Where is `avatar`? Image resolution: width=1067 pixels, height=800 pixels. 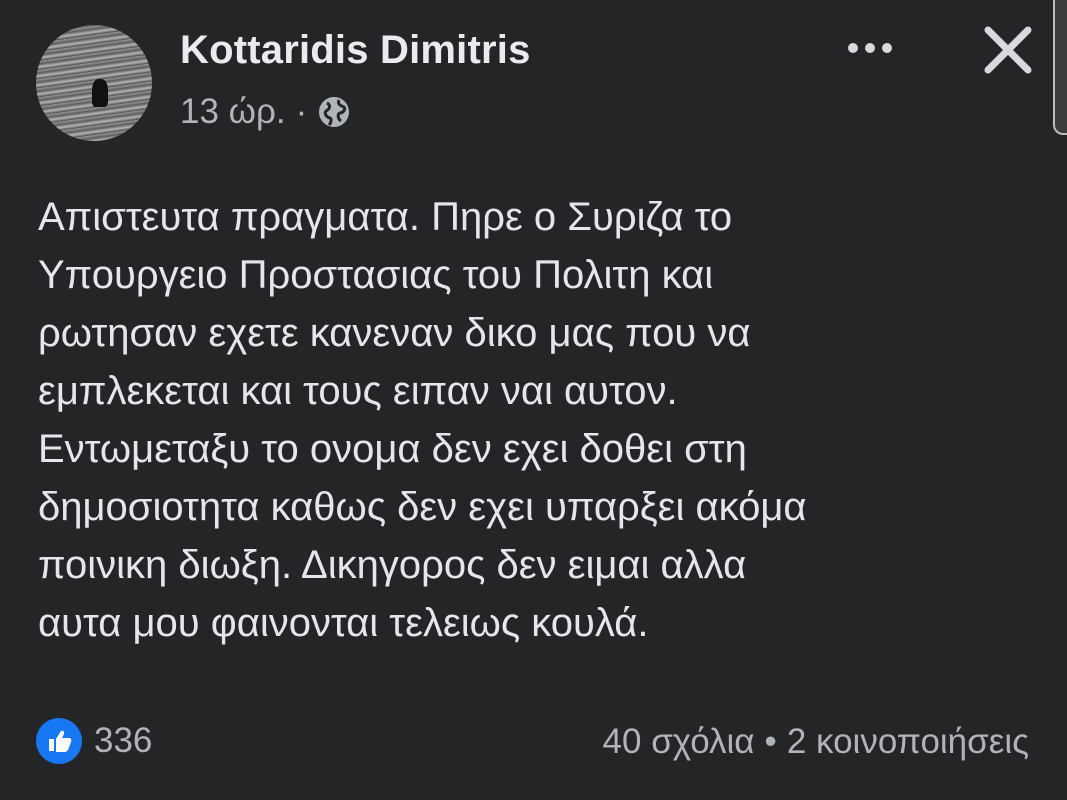 avatar is located at coordinates (94, 83).